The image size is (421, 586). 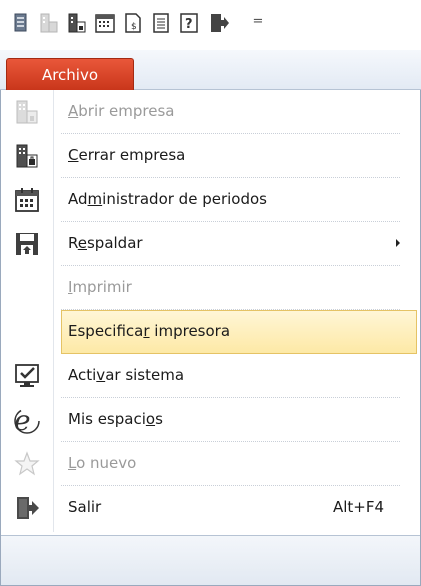 What do you see at coordinates (210, 288) in the screenshot?
I see `menu-item: Imprimir` at bounding box center [210, 288].